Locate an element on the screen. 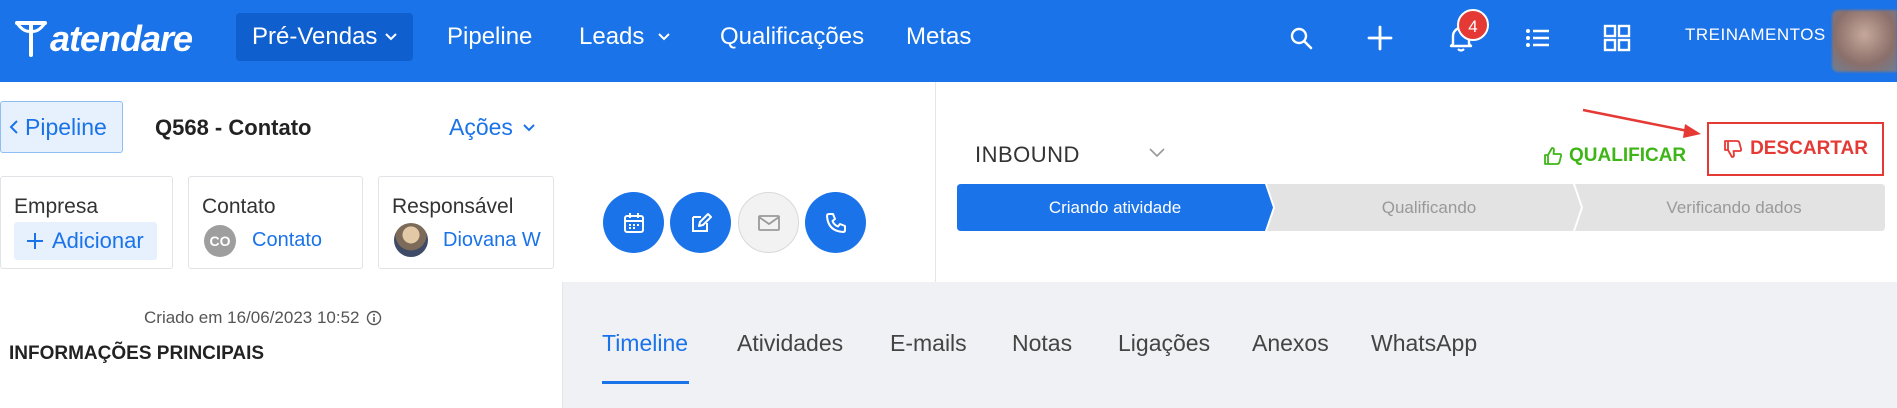 This screenshot has width=1897, height=408. brand-name: atendare is located at coordinates (121, 38).